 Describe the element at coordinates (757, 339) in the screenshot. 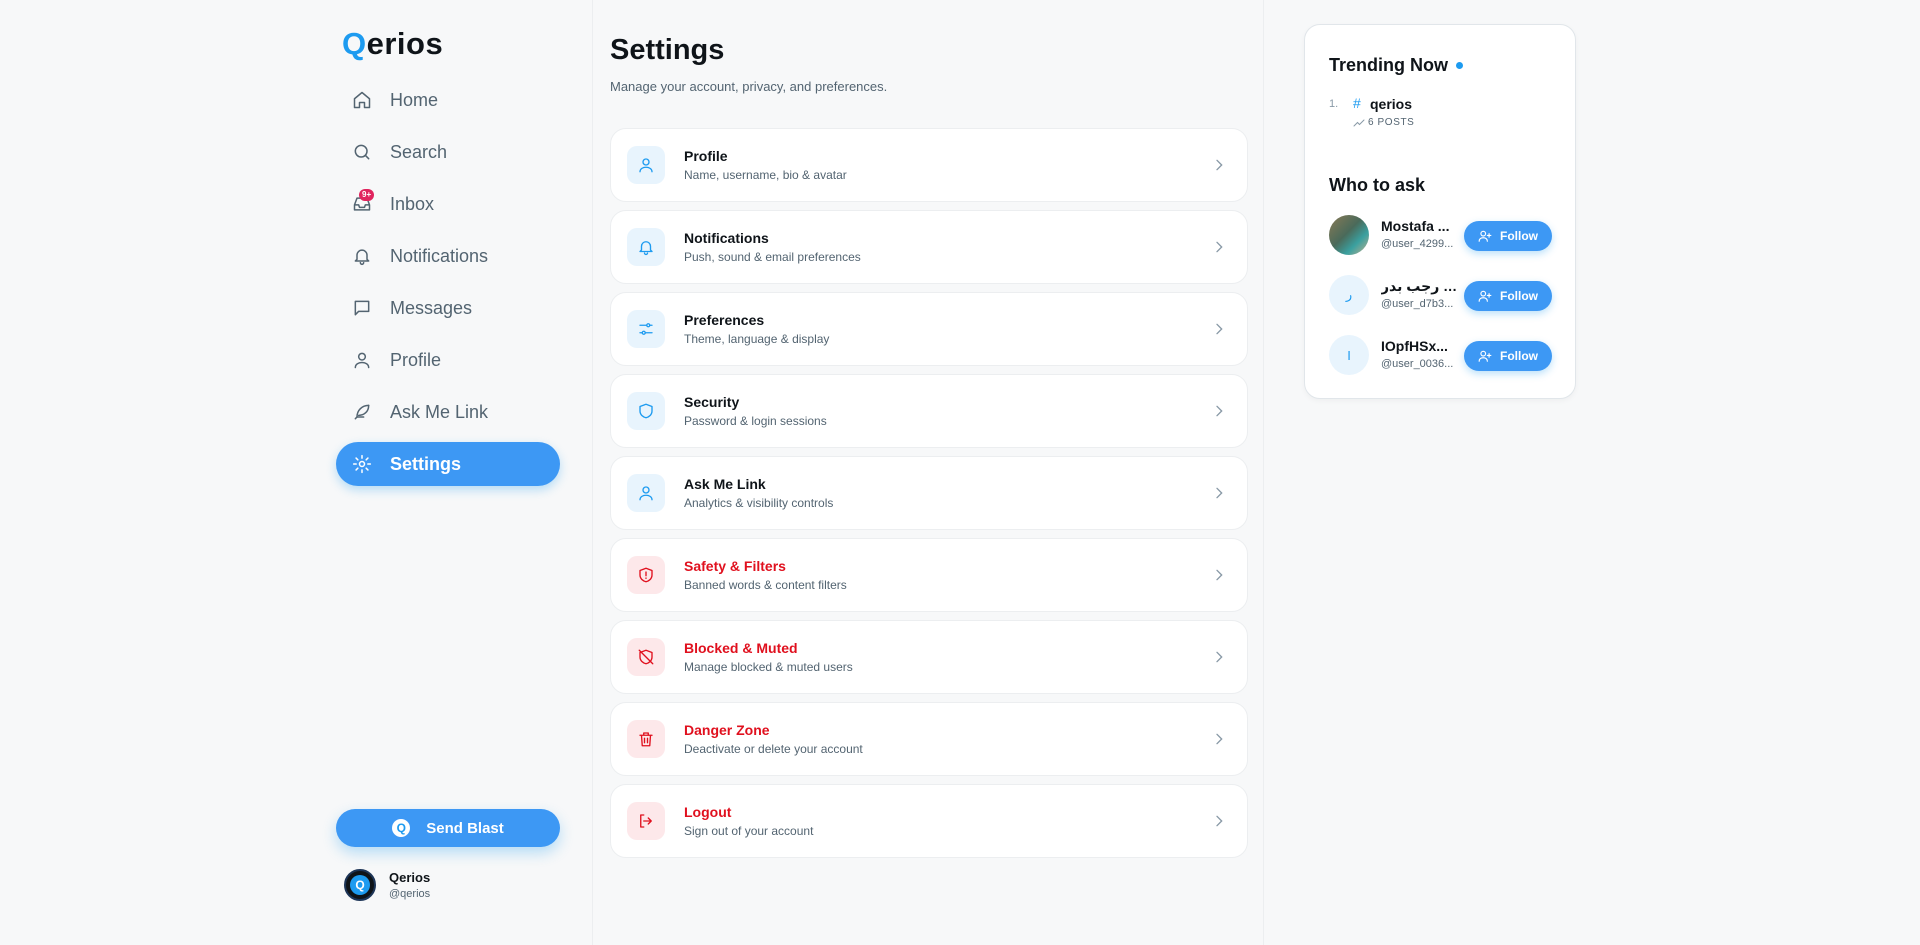

I see `item-desc: Theme, language & display` at that location.